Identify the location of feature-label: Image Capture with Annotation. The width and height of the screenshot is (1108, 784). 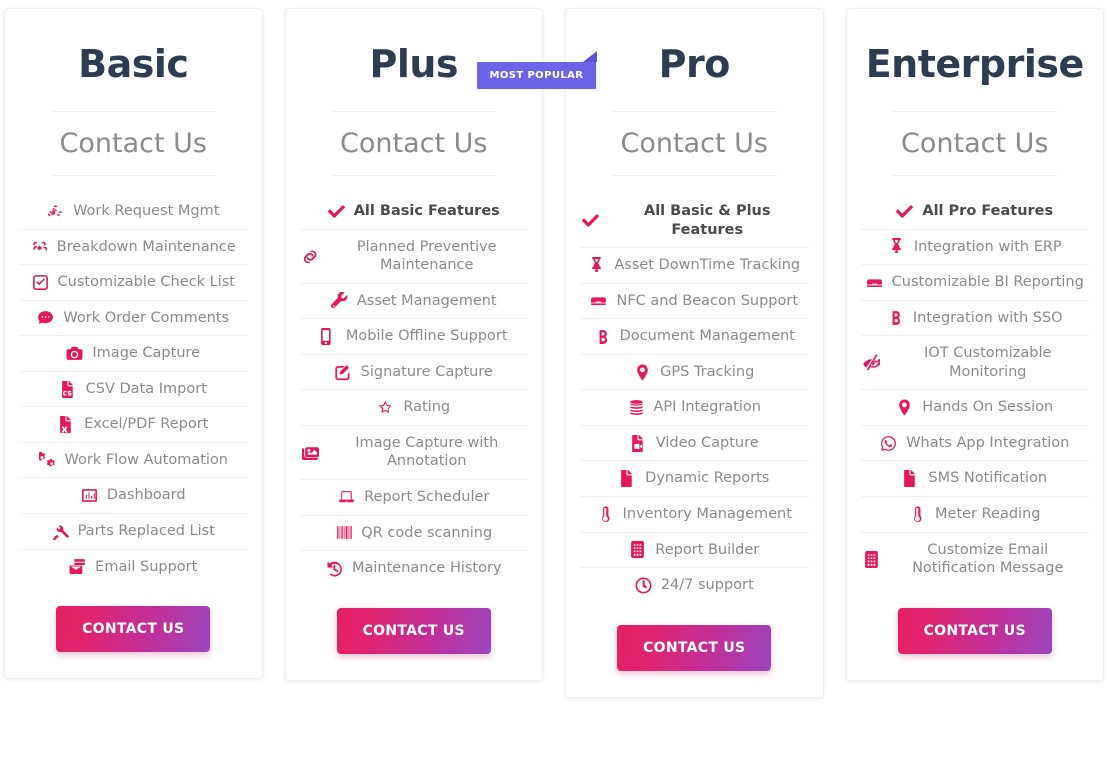
(427, 452).